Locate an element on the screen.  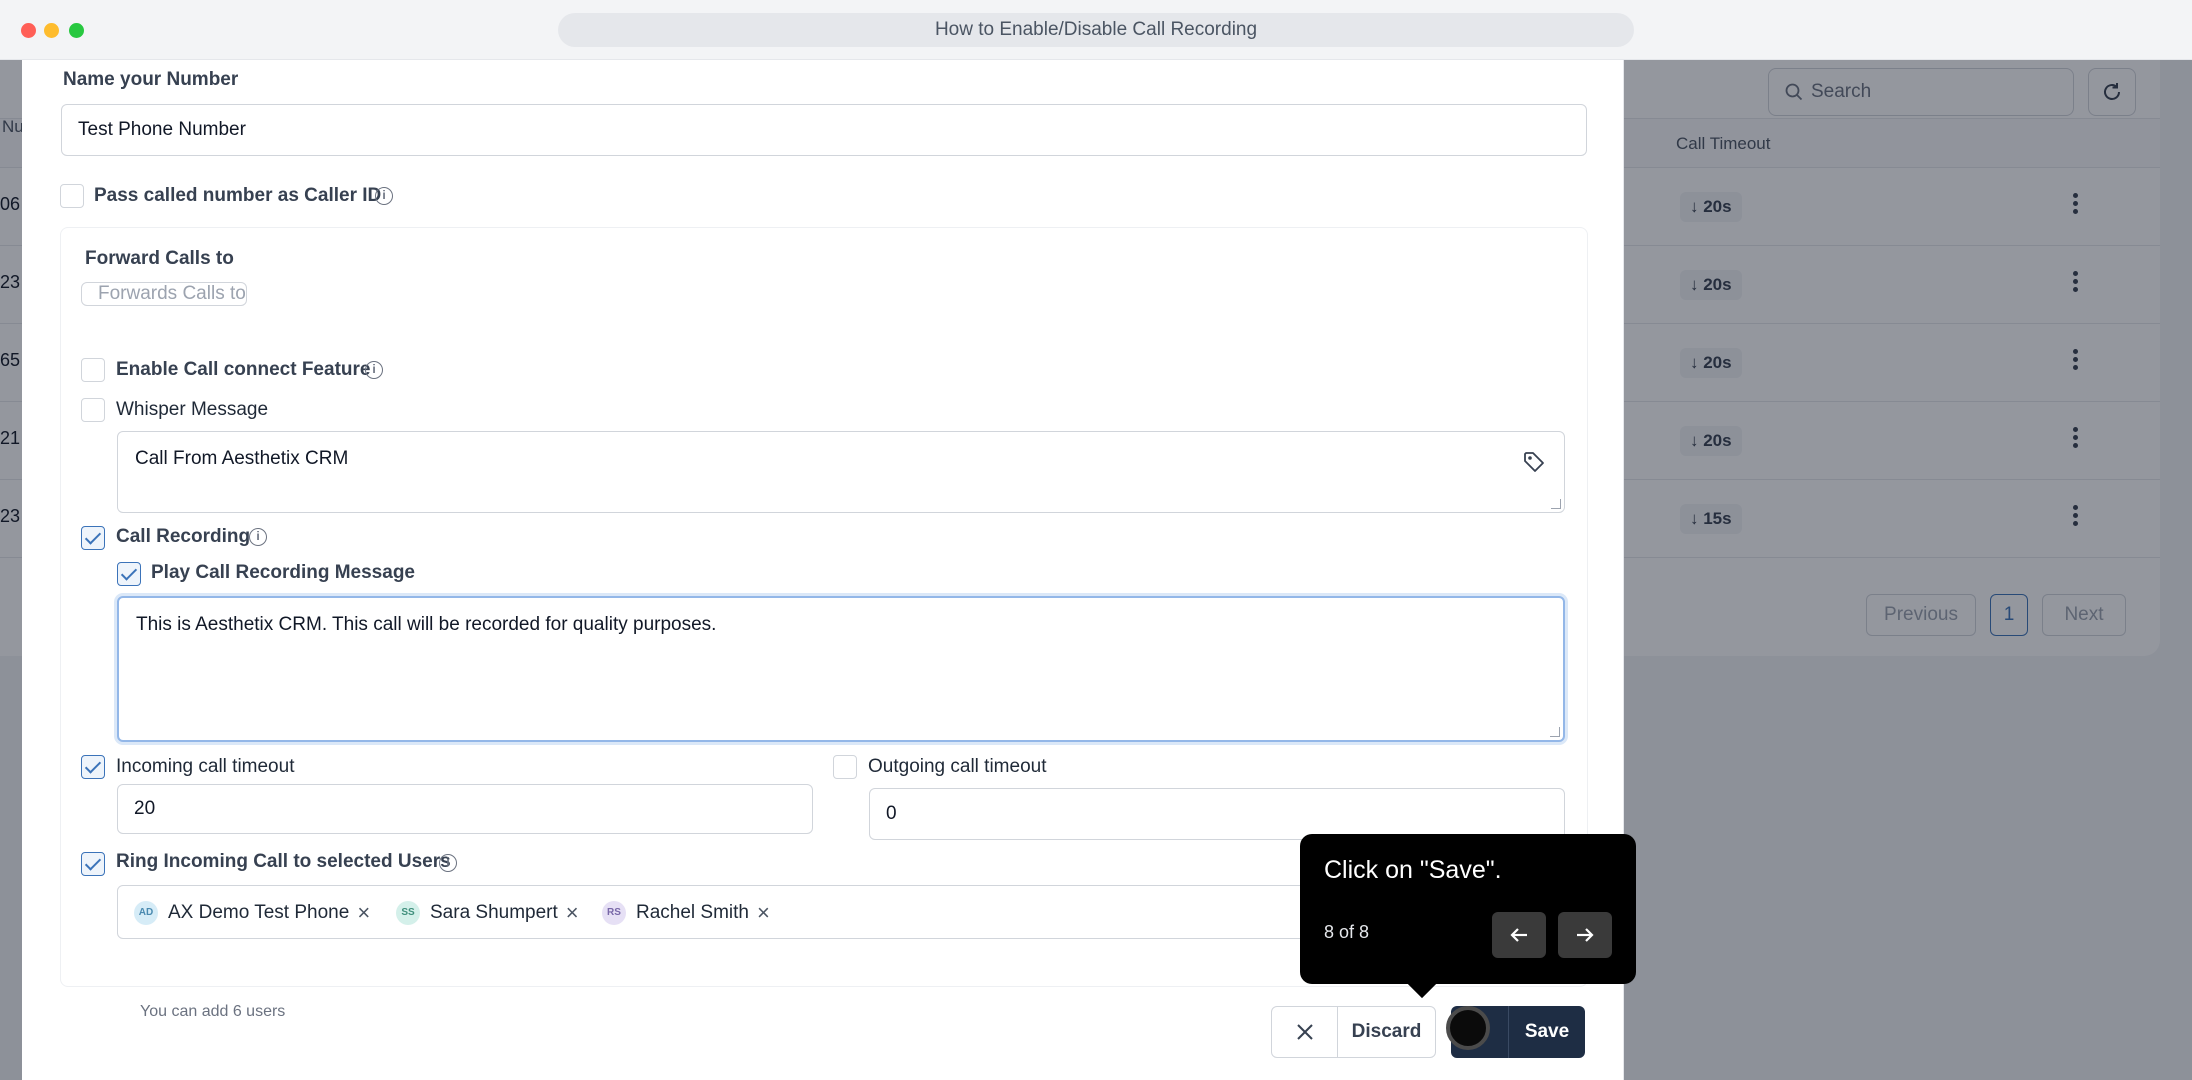
window-title: How to Enable/Disable Call Recording is located at coordinates (1096, 30).